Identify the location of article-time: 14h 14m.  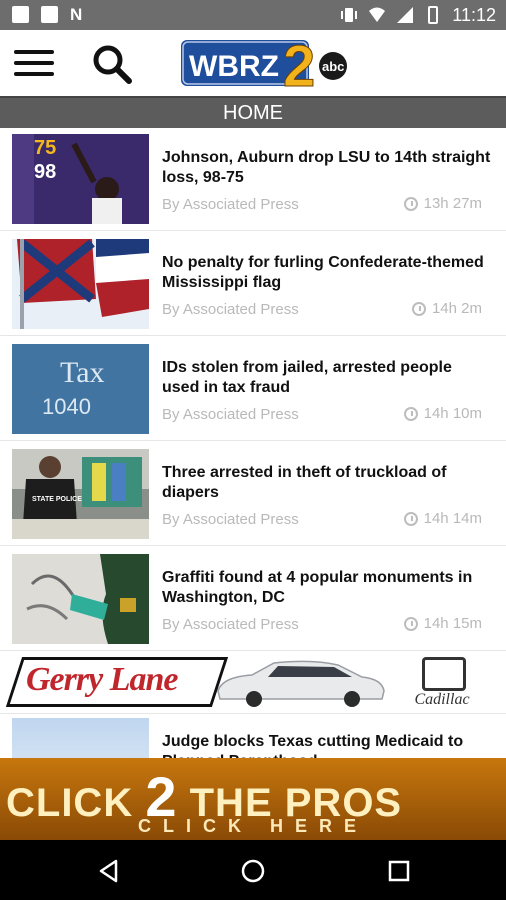
(442, 518).